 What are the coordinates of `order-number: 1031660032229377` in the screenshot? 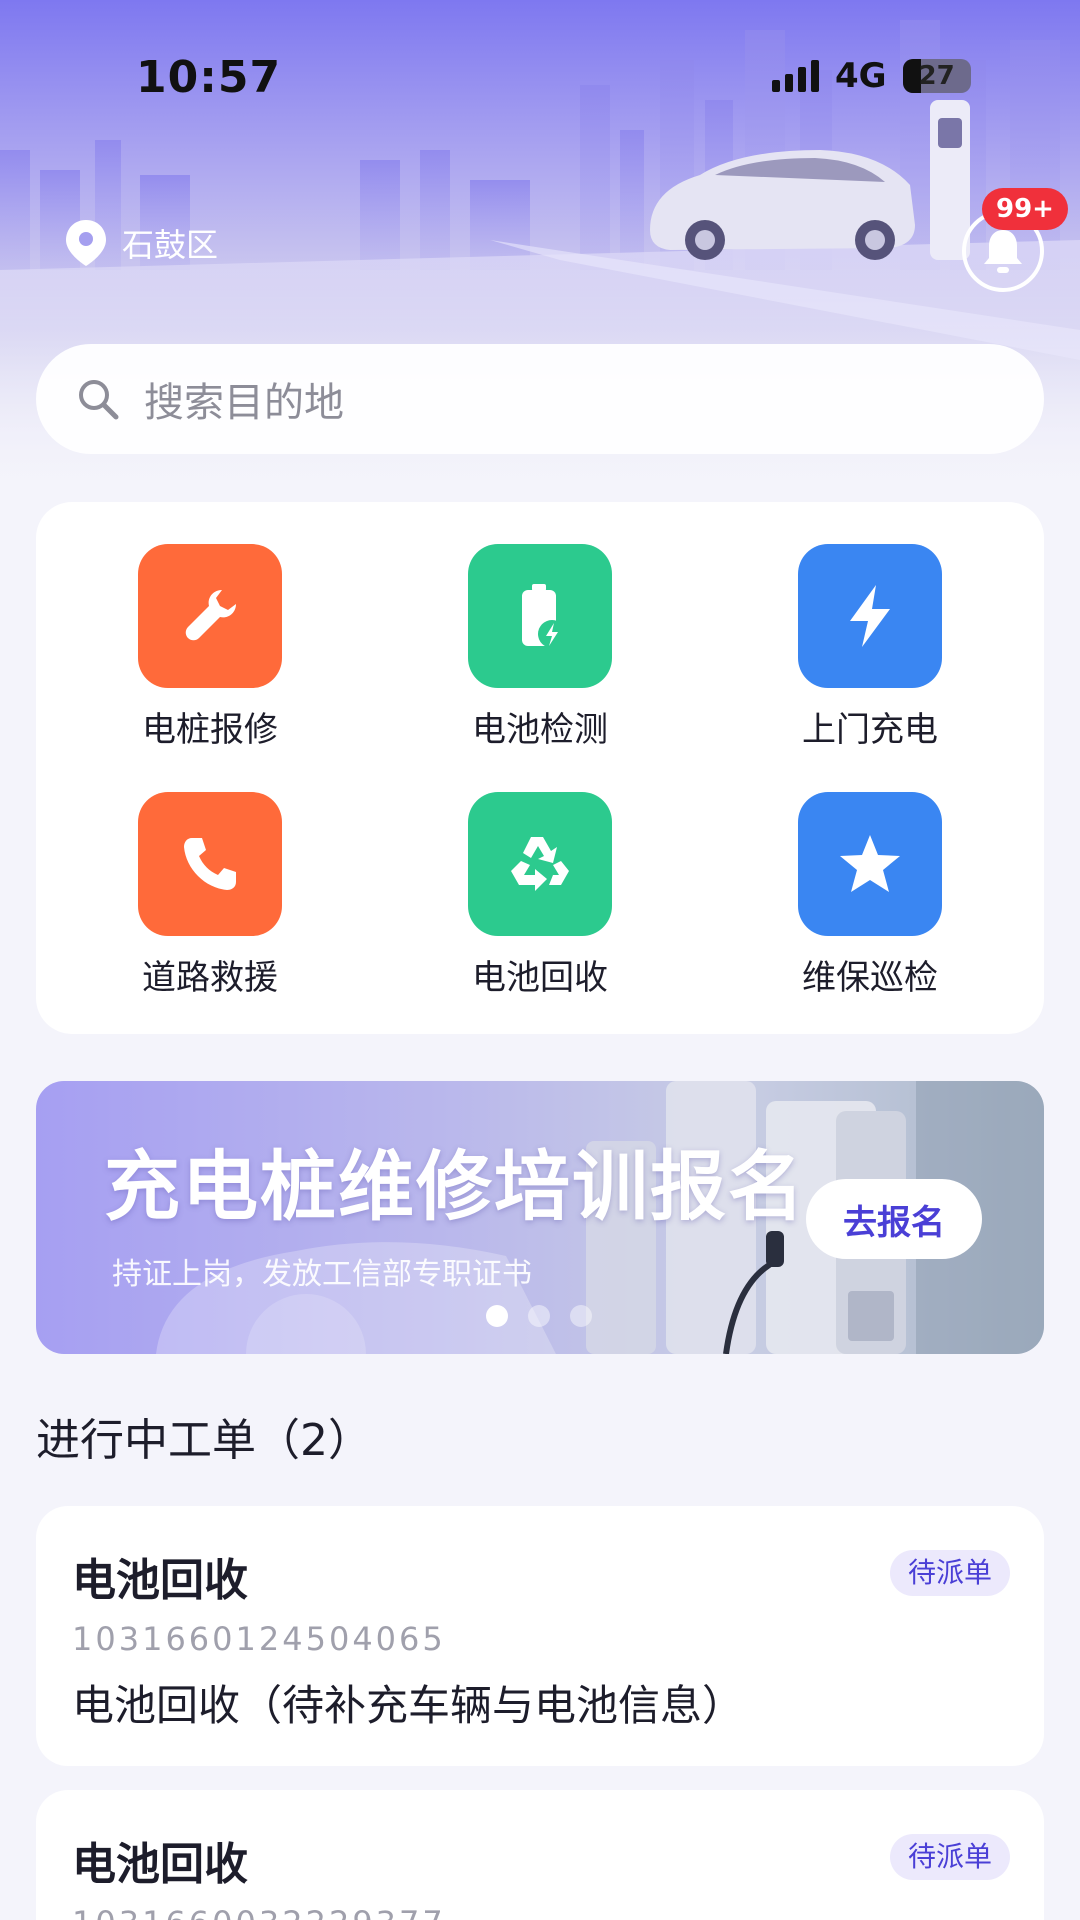 It's located at (259, 1912).